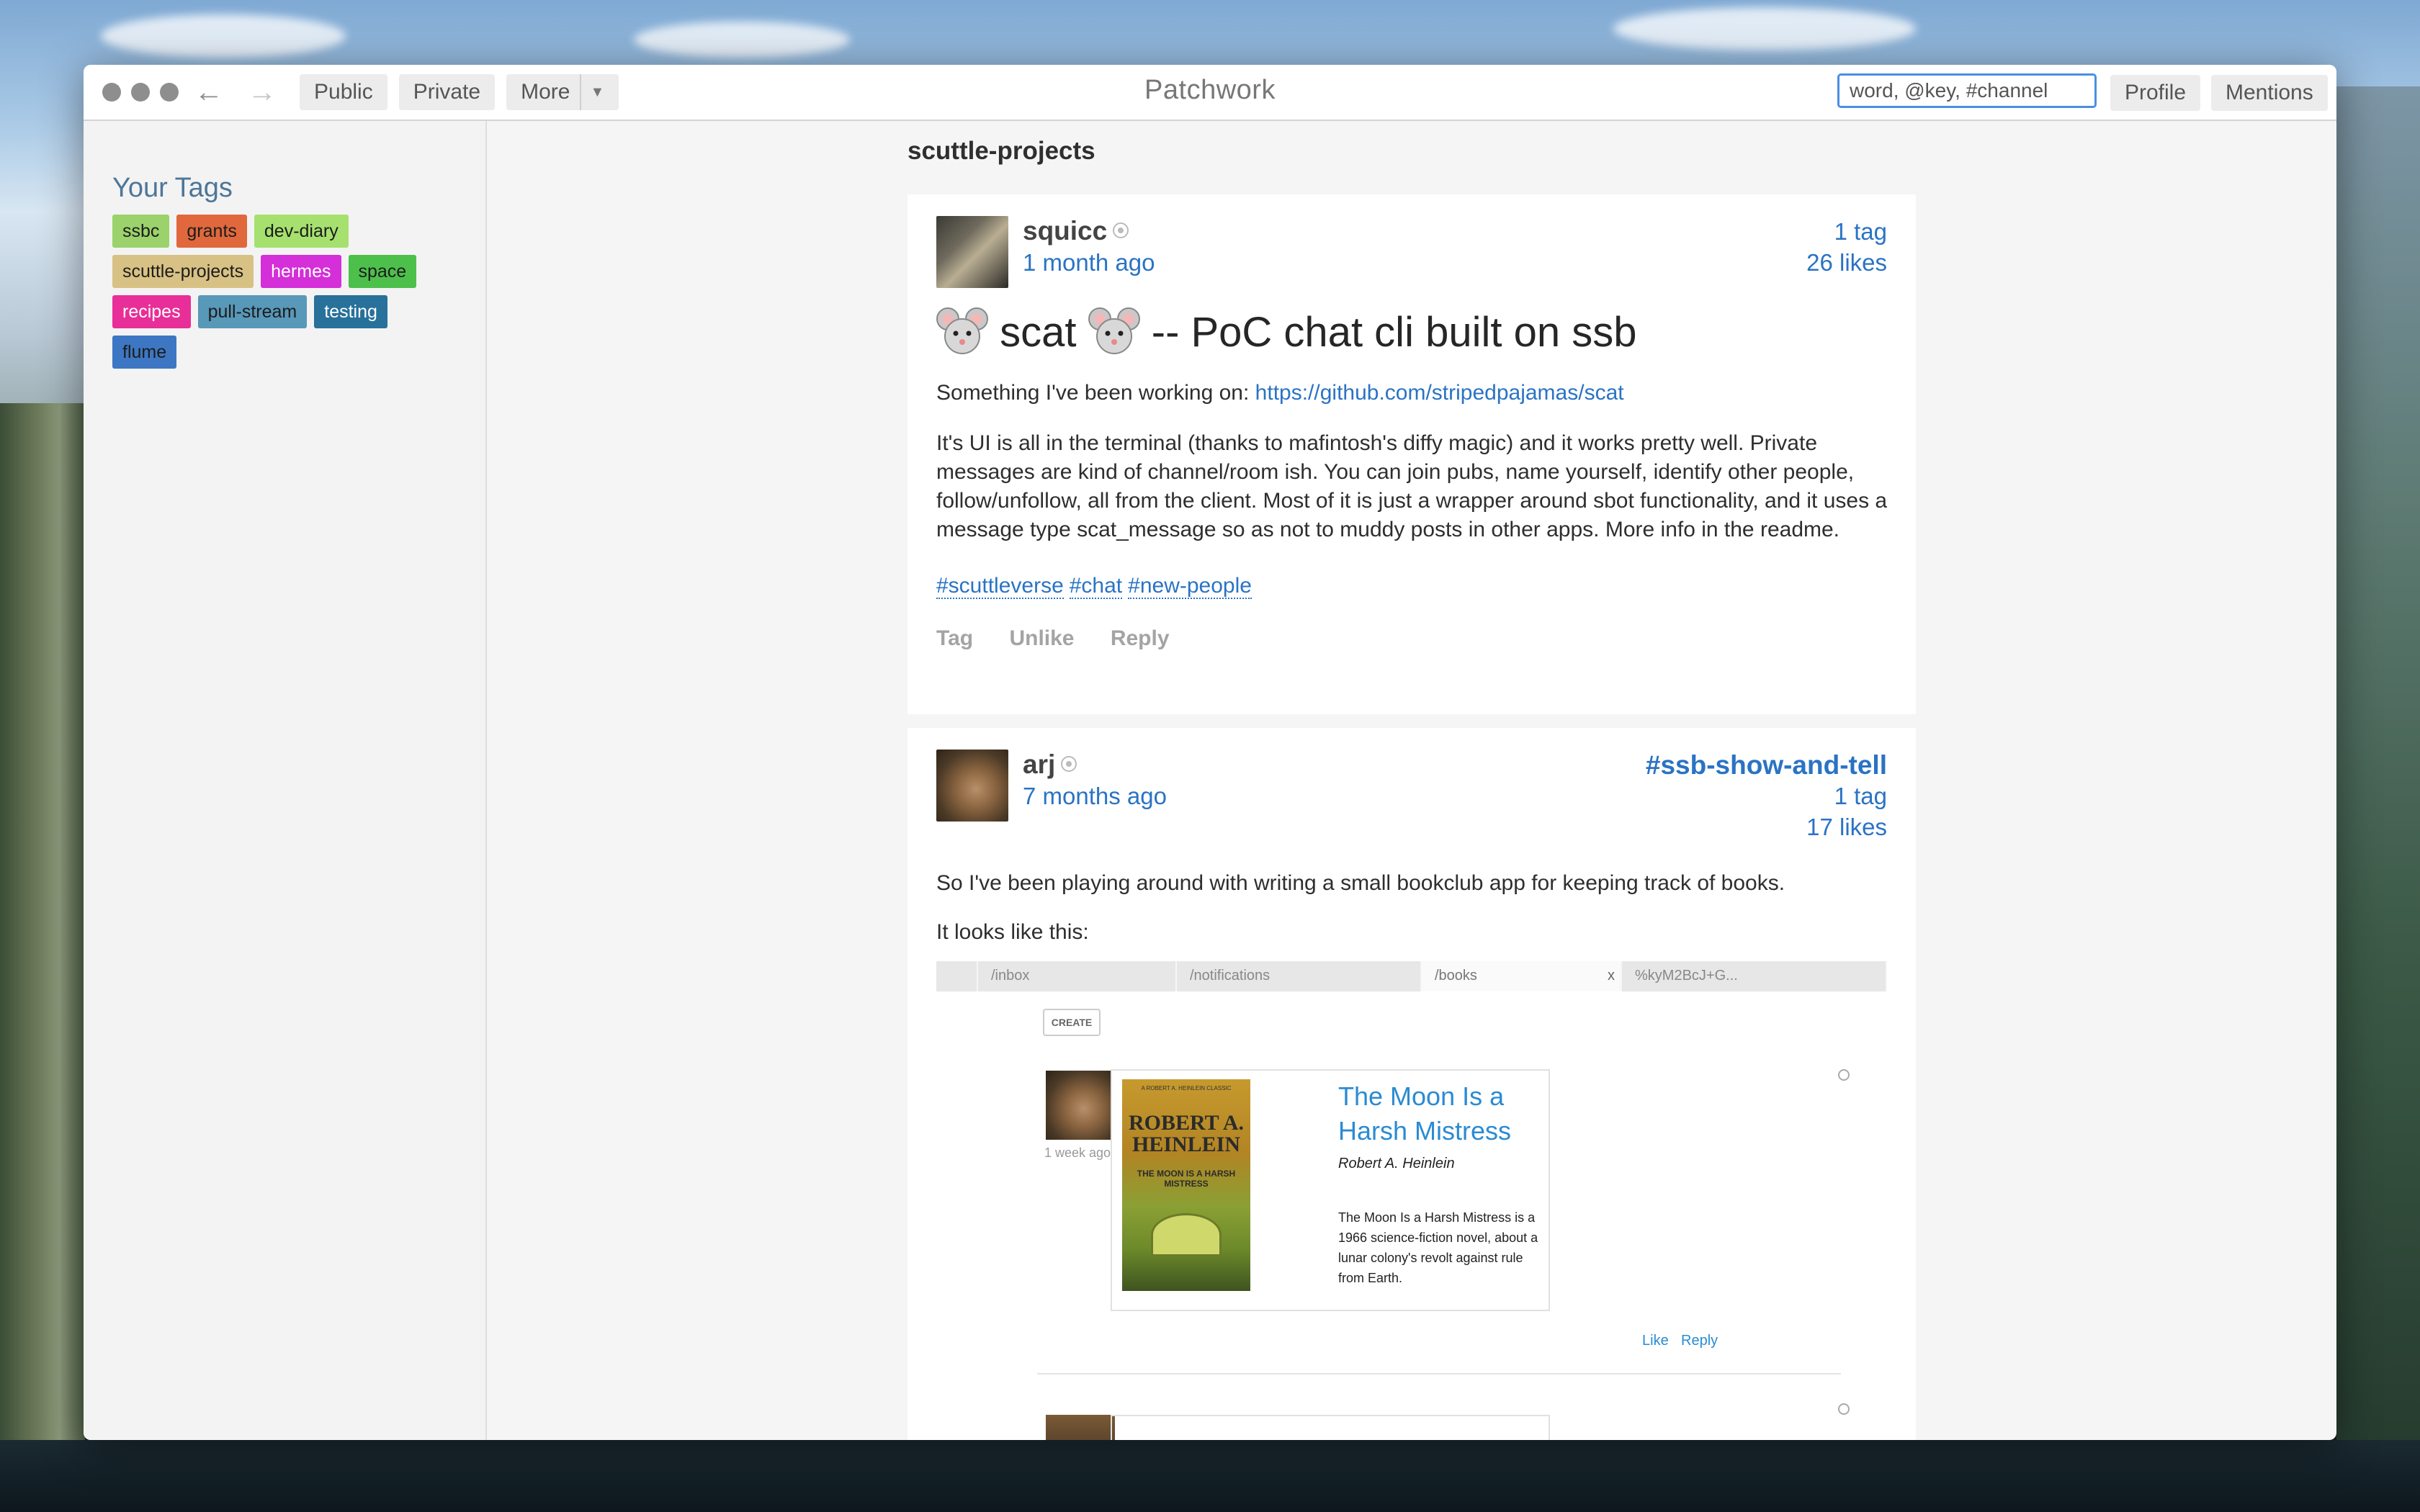 The width and height of the screenshot is (2420, 1512). What do you see at coordinates (1140, 638) in the screenshot?
I see `reply-button: Reply` at bounding box center [1140, 638].